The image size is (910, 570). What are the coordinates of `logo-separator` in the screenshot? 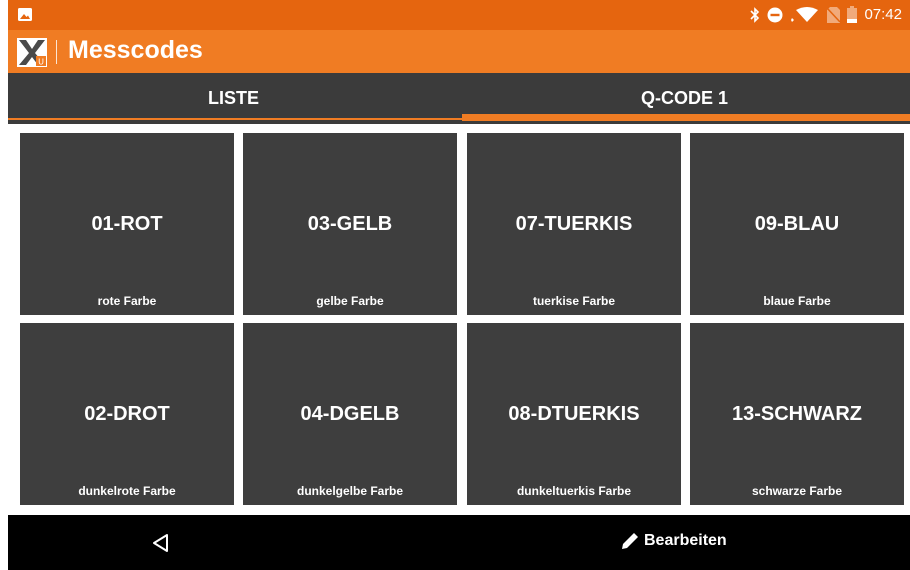 It's located at (56, 52).